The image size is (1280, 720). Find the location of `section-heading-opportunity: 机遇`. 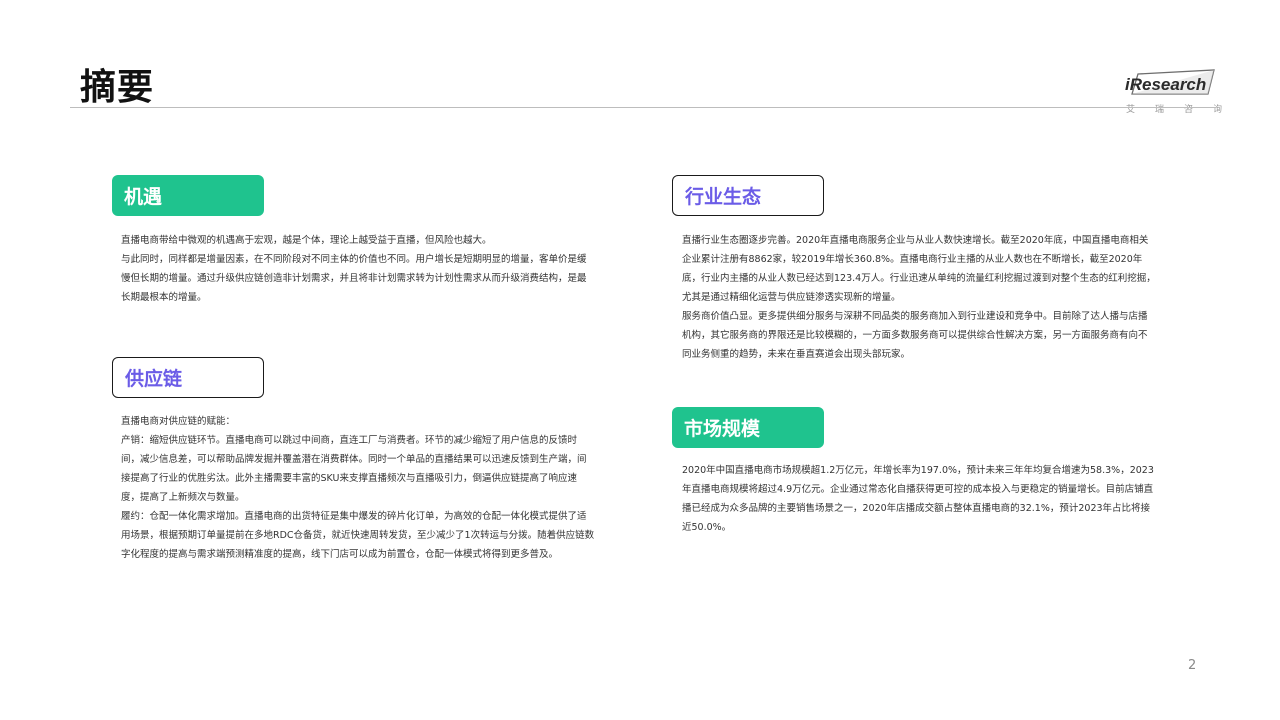

section-heading-opportunity: 机遇 is located at coordinates (188, 195).